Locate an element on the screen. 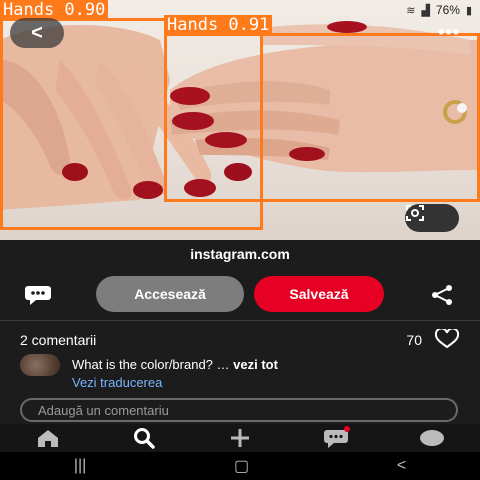 The width and height of the screenshot is (480, 480). add-comment-placeholder: Adaugă un comentariu is located at coordinates (103, 410).